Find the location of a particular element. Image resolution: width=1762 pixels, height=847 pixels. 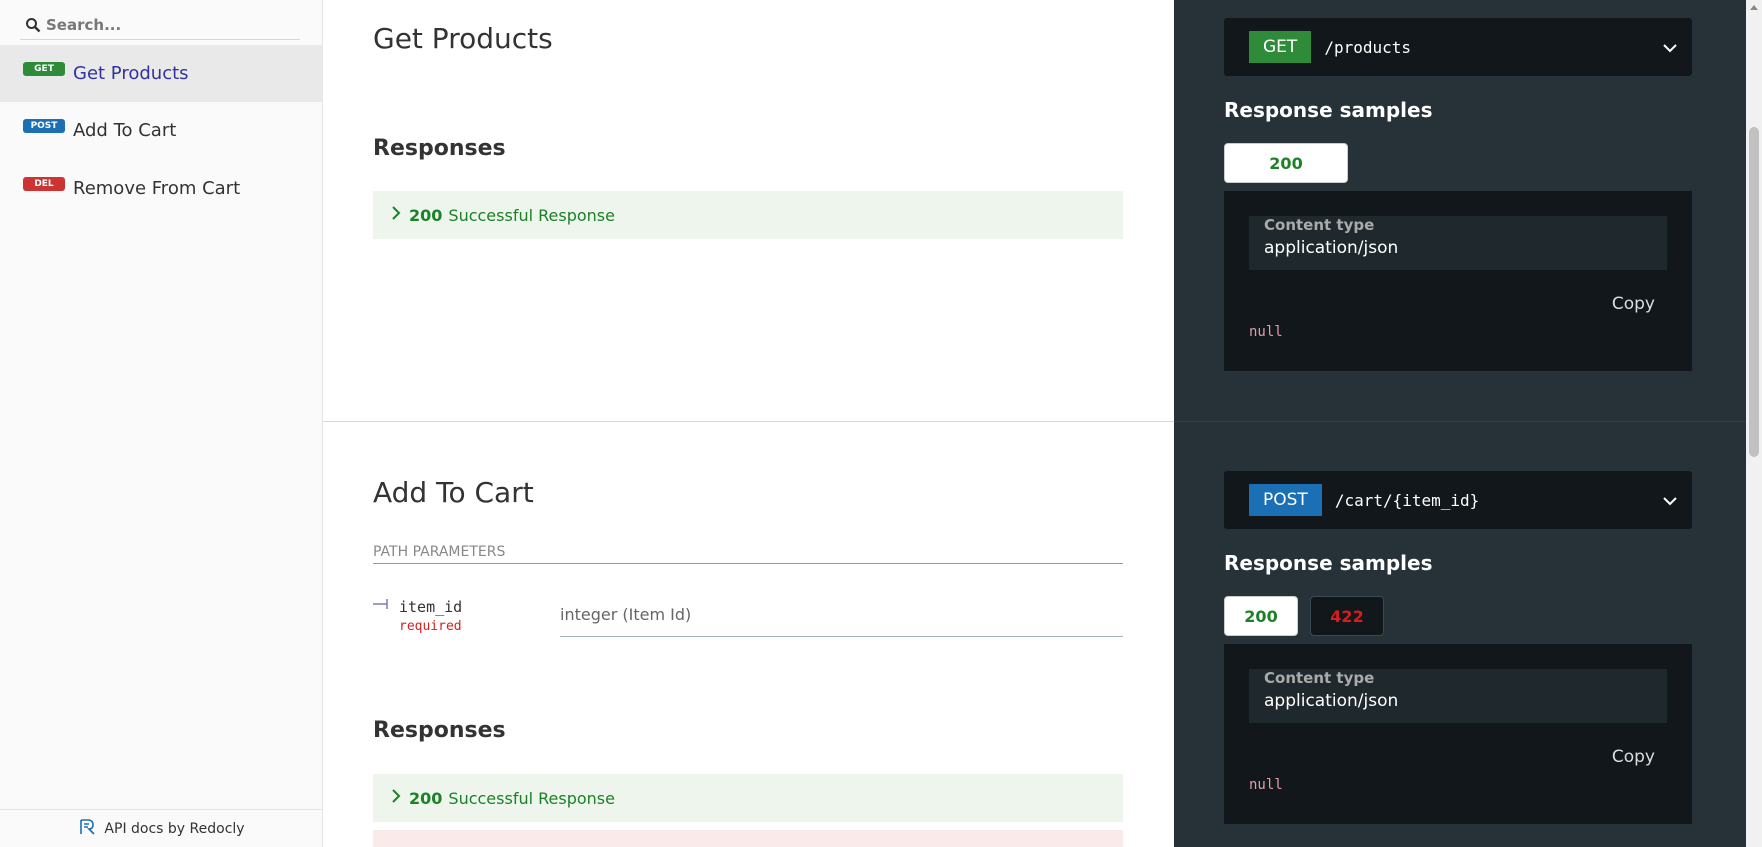

param-required: required is located at coordinates (430, 626).